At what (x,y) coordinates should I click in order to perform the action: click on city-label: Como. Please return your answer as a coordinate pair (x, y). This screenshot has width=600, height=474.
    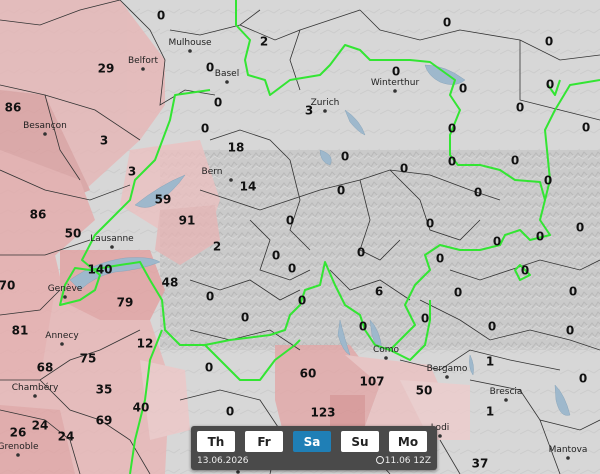
    Looking at the image, I should click on (386, 350).